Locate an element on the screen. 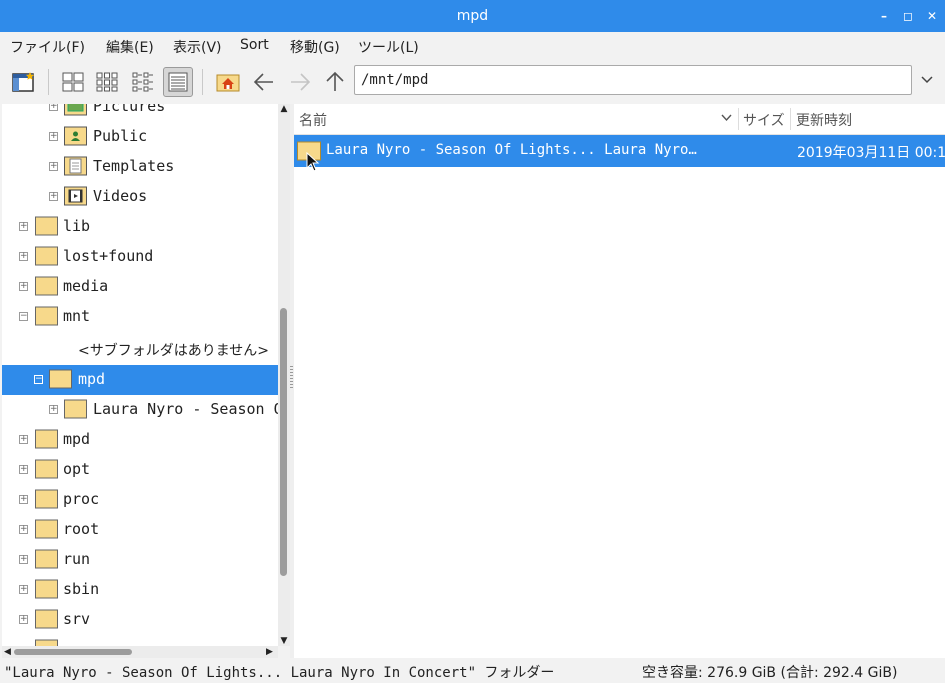 This screenshot has height=683, width=945. menu-go: 移動(G) is located at coordinates (315, 47).